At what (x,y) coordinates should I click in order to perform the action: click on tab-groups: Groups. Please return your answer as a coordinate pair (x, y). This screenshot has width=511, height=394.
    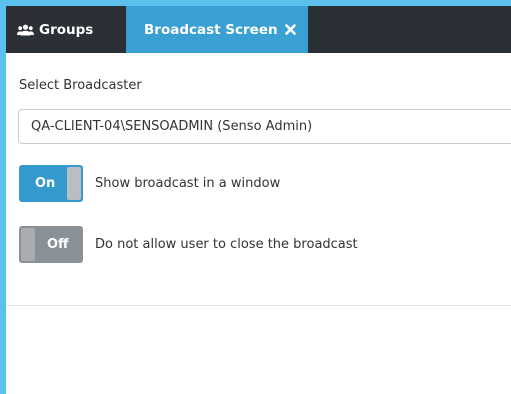
    Looking at the image, I should click on (66, 29).